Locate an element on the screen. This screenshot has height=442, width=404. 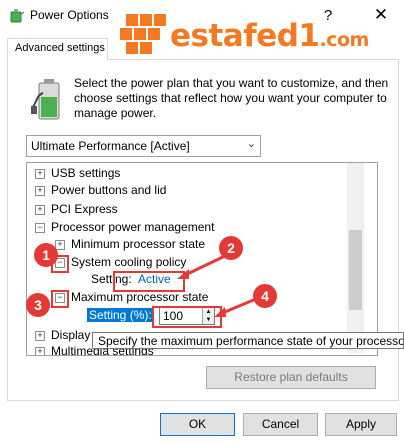
ok-button: OK is located at coordinates (197, 424).